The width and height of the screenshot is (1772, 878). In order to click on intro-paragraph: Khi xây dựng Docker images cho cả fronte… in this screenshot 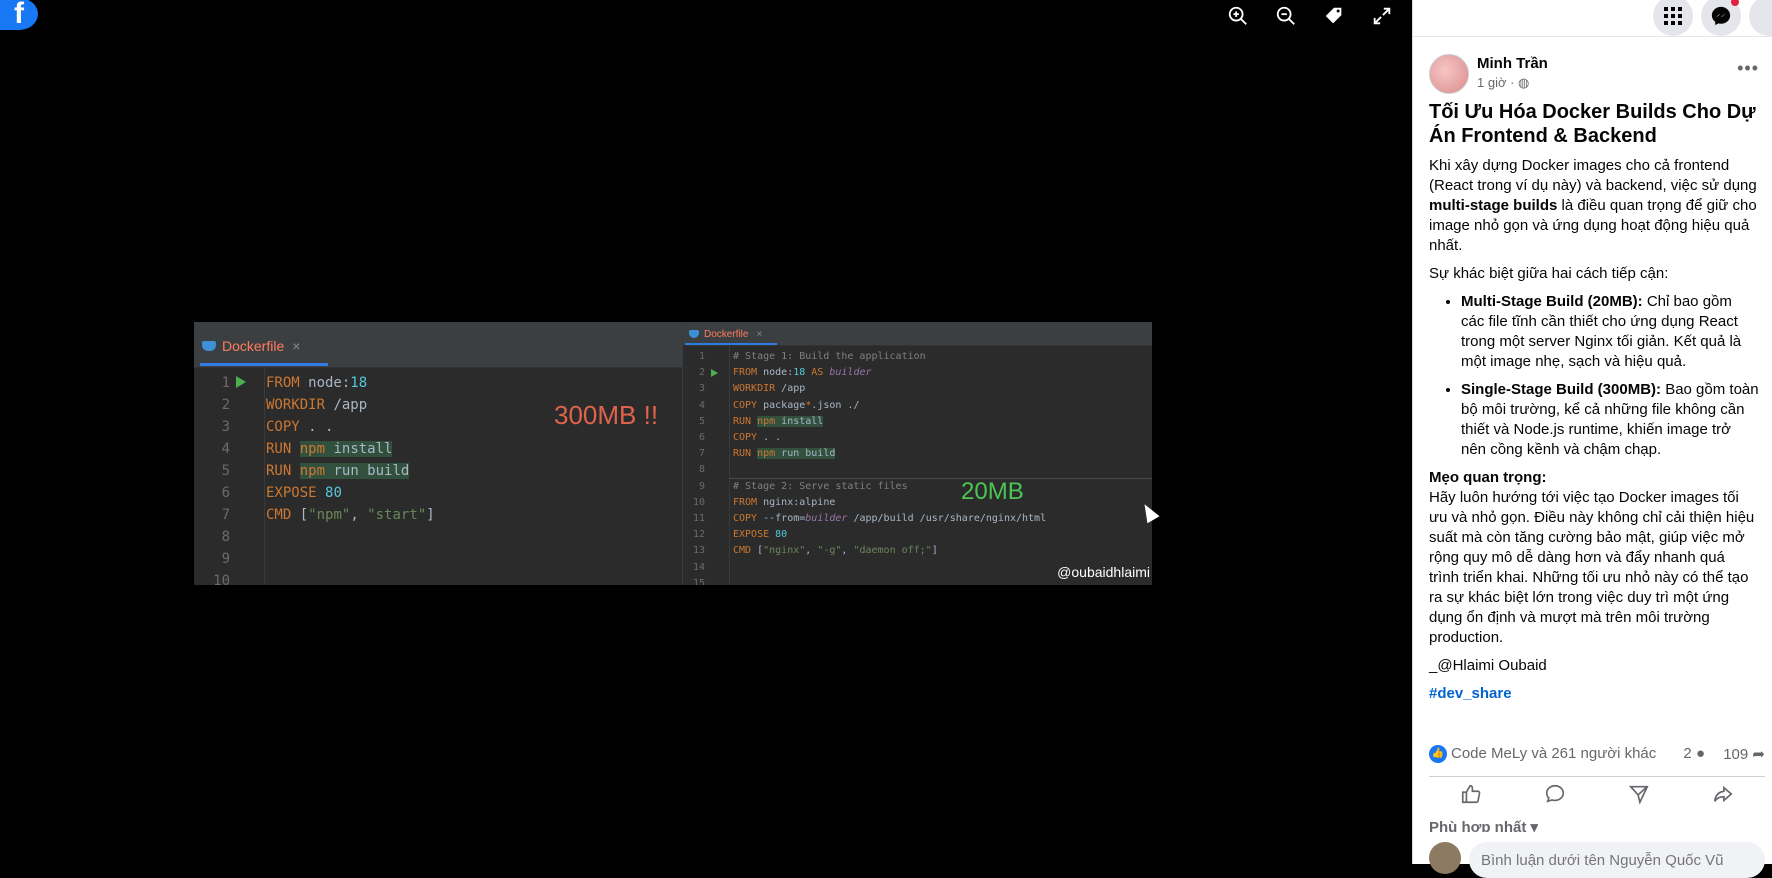, I will do `click(1593, 205)`.